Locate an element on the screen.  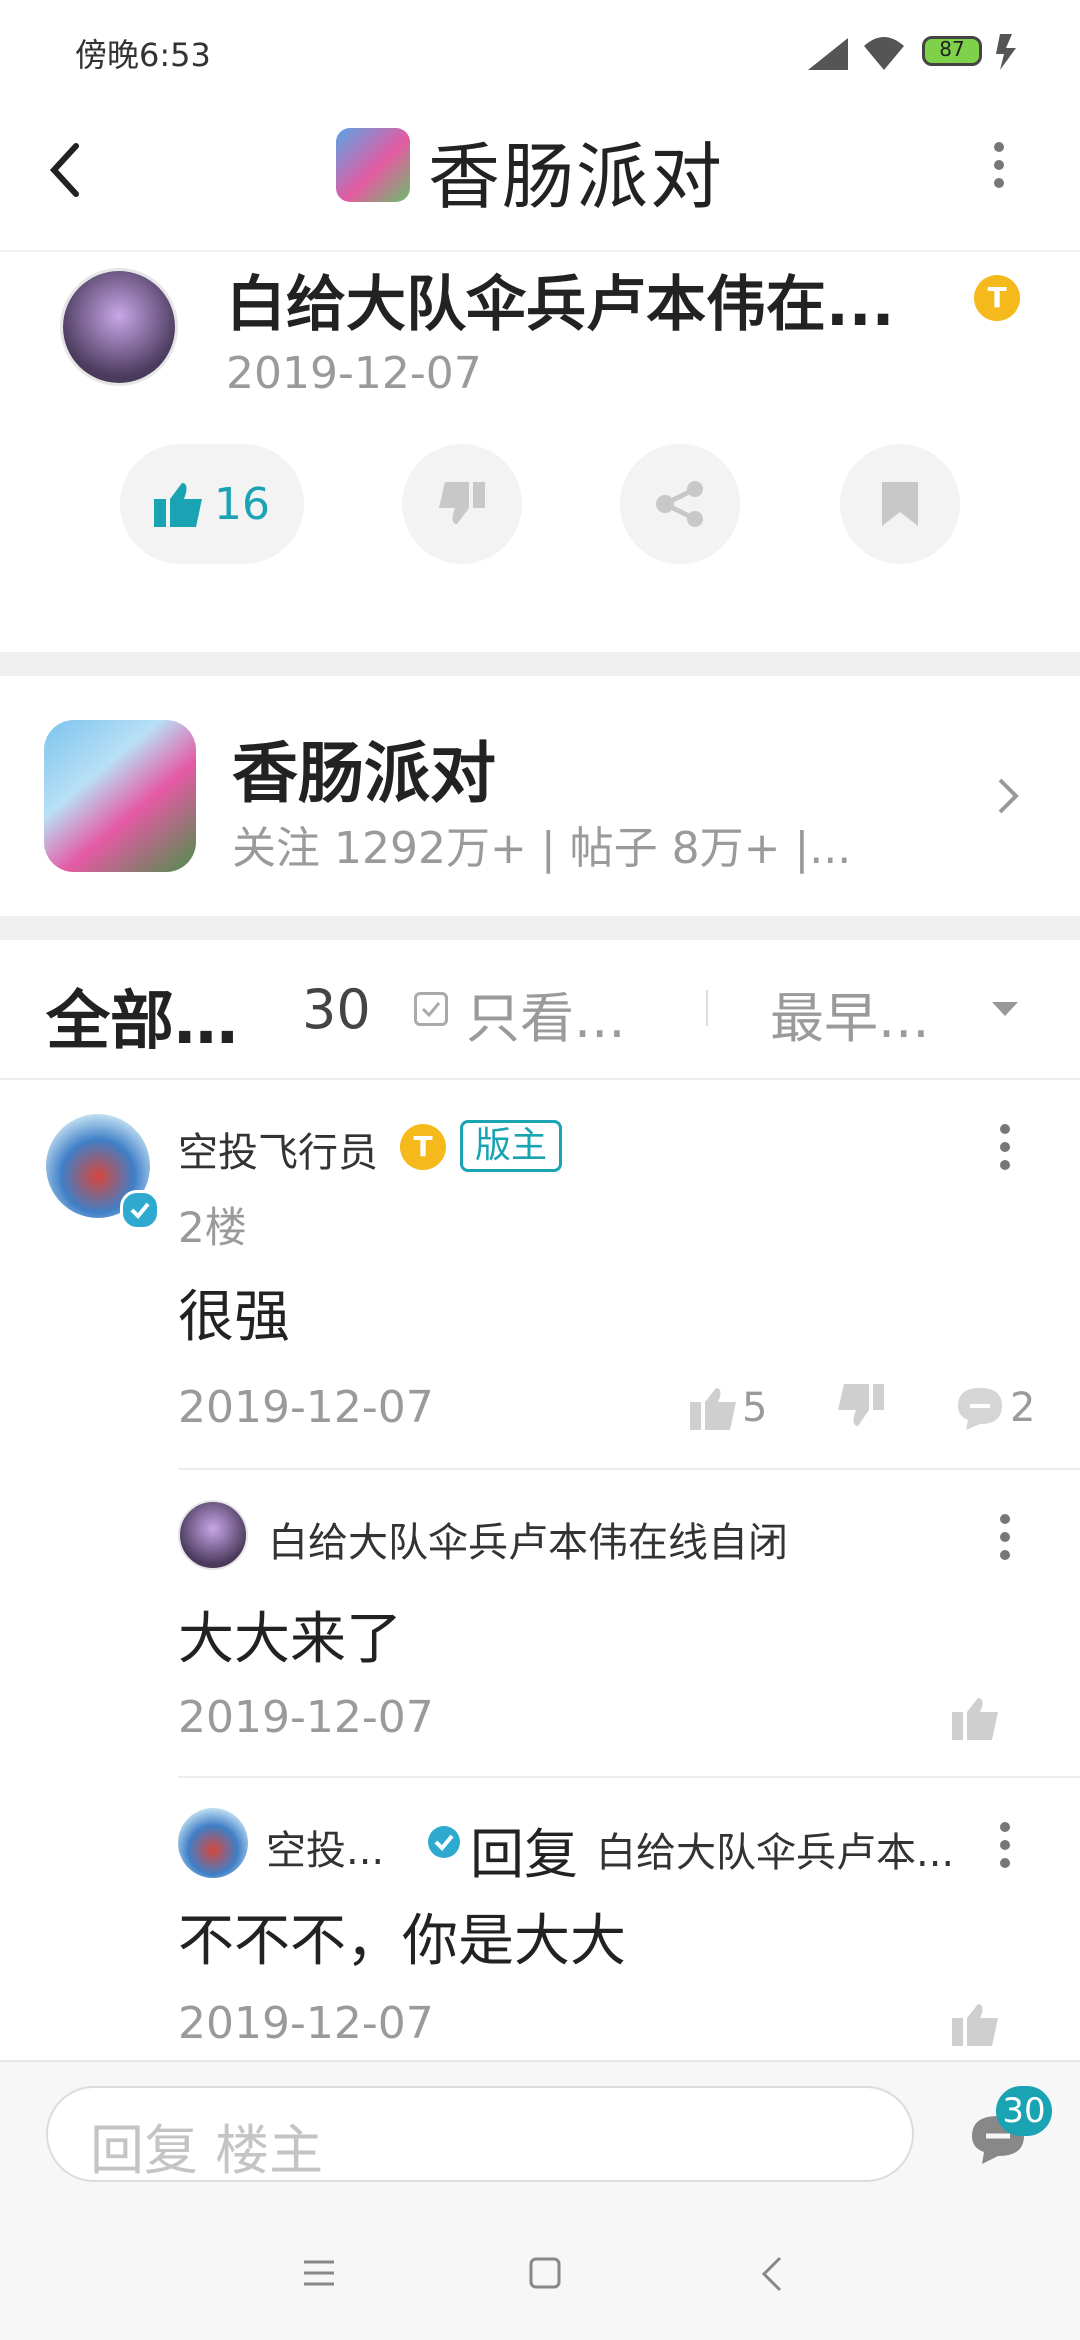
app-bar: 香肠派对 is located at coordinates (540, 176).